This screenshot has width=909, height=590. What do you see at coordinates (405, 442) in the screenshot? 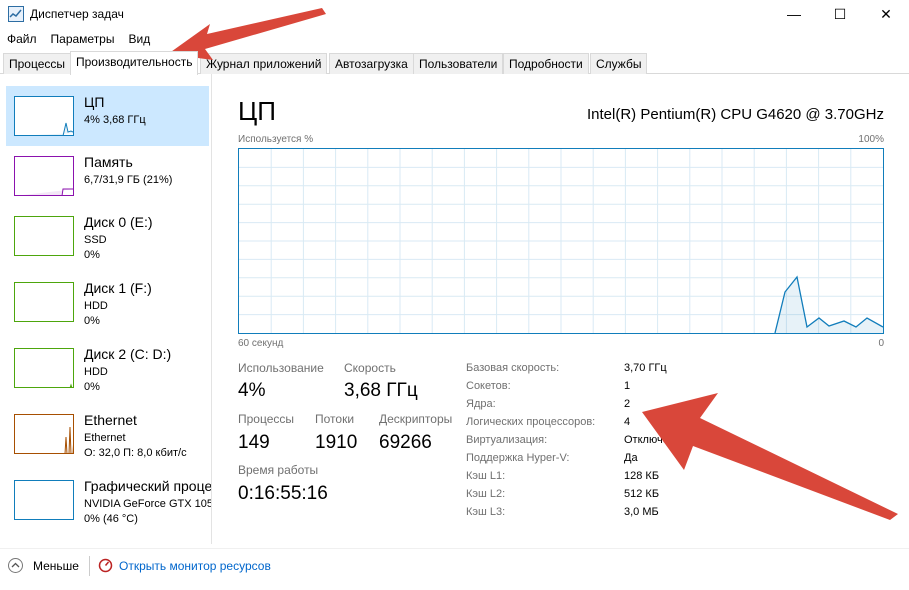
I see `handles-value: 69266` at bounding box center [405, 442].